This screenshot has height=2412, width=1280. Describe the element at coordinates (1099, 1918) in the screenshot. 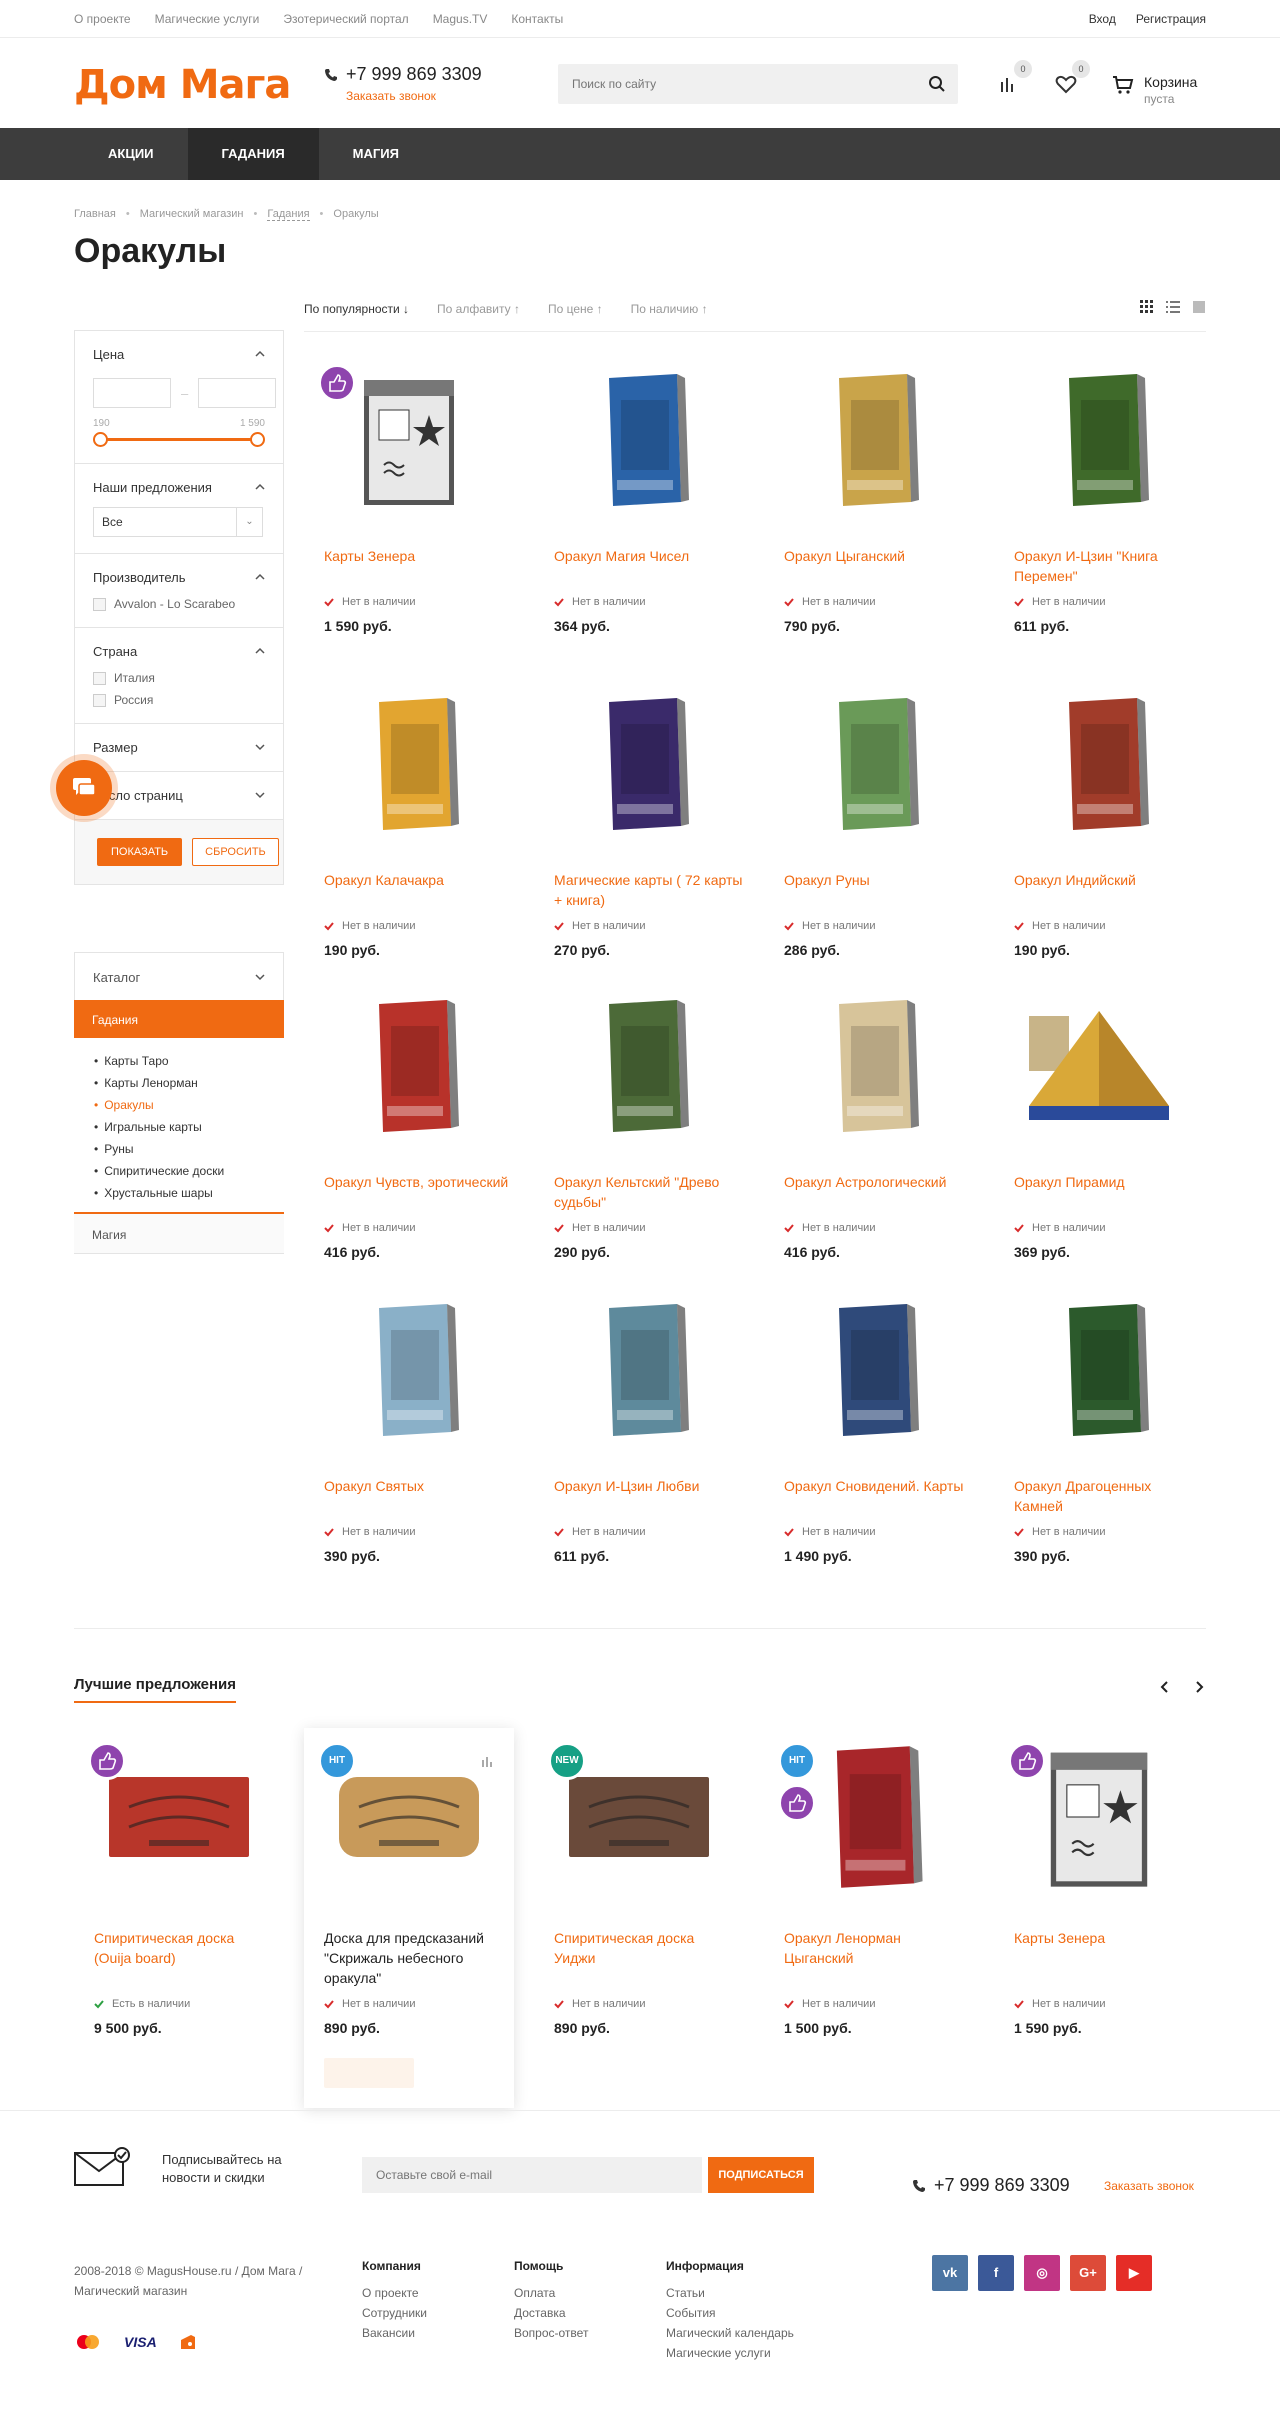

I see `best-offer-card: Карты Зенера Нет в наличии 1 590 руб.` at that location.